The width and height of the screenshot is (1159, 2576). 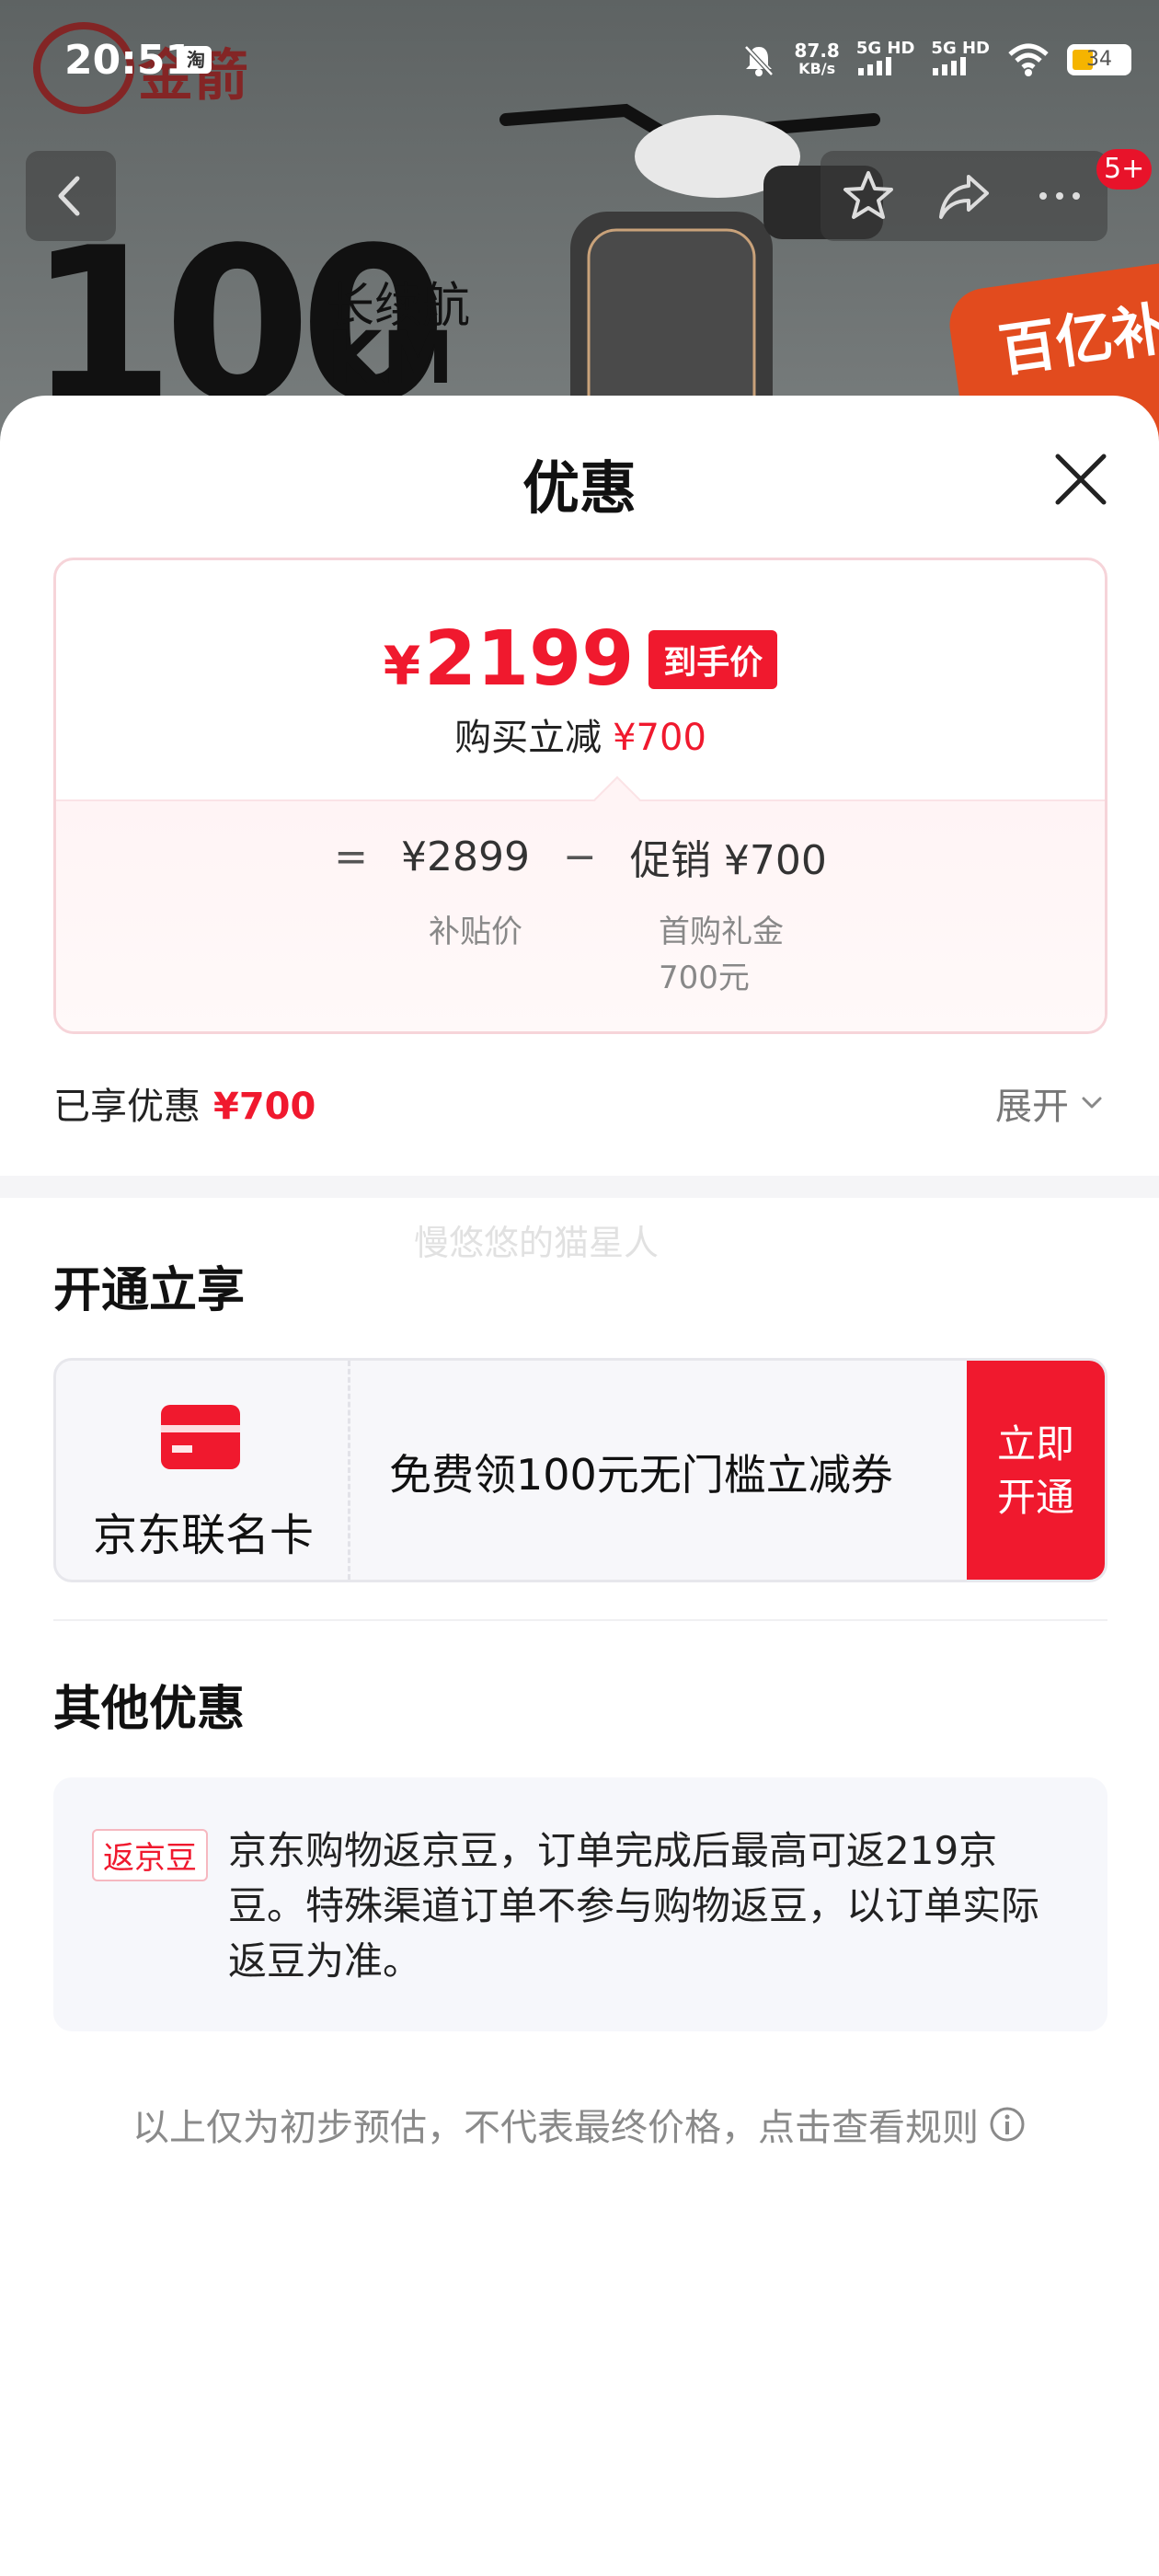 I want to click on card-name: 京东联名卡, so click(x=203, y=1535).